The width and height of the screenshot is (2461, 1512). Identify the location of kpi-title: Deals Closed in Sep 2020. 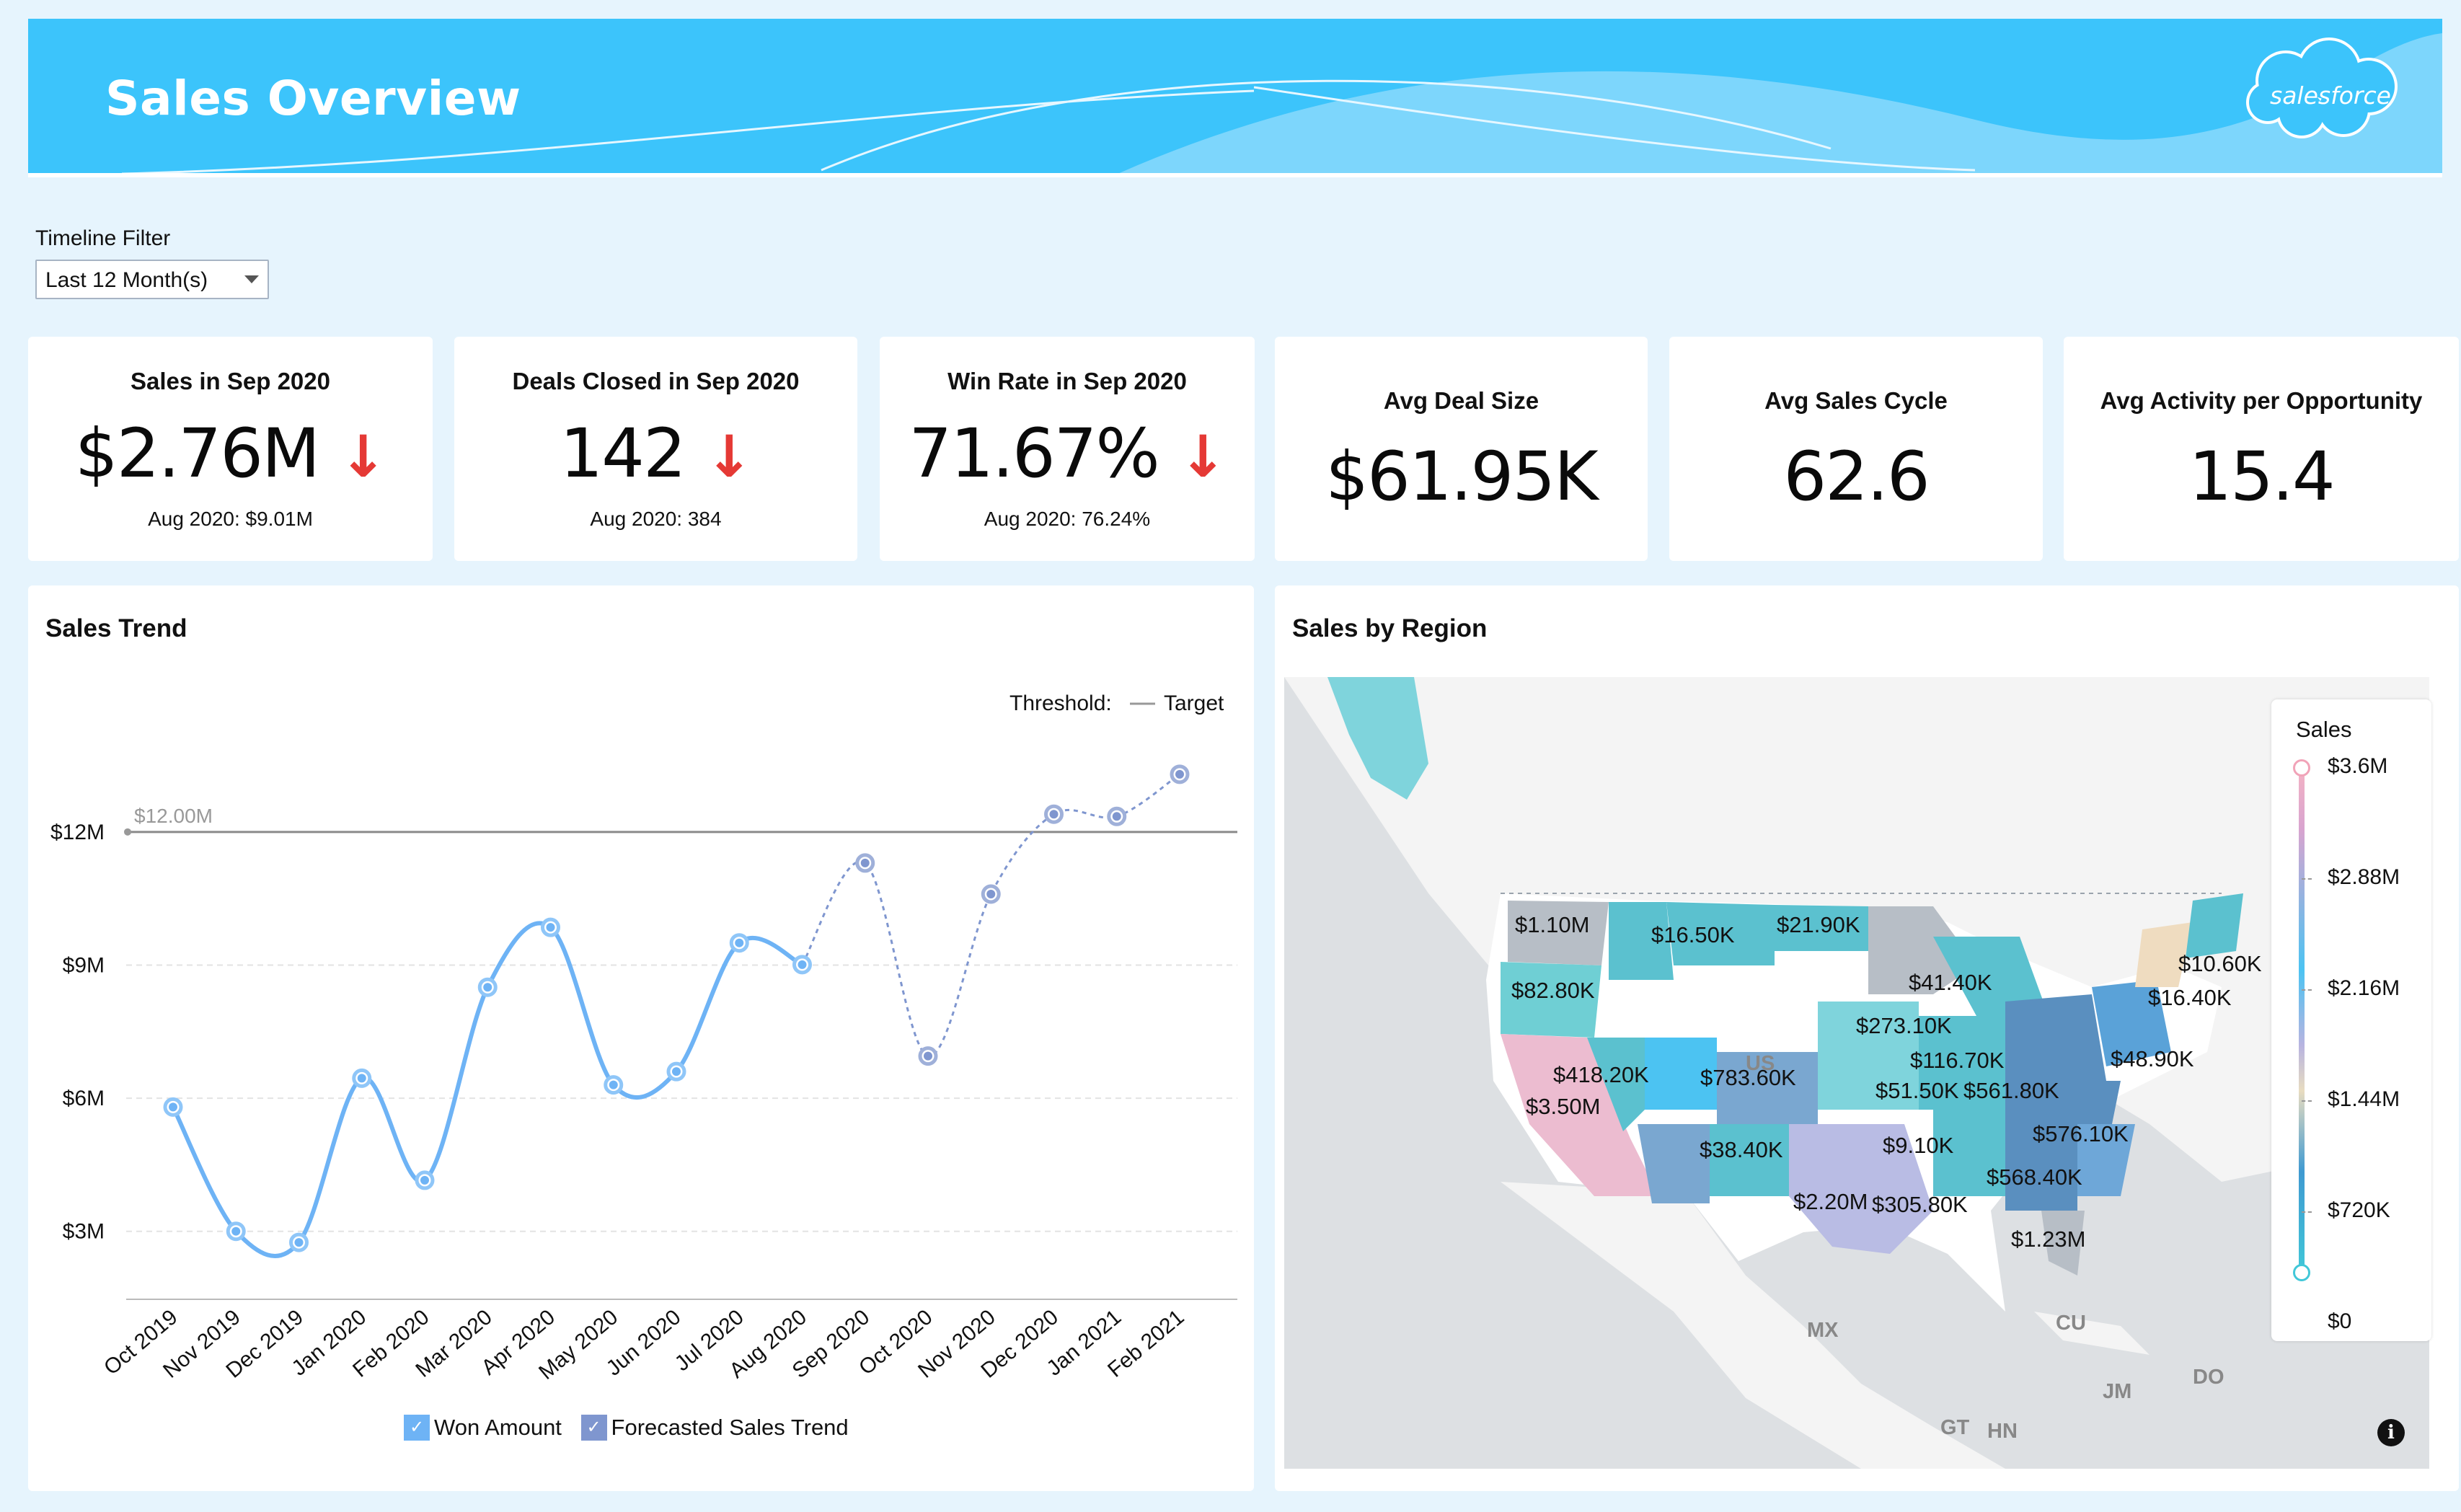
(656, 381).